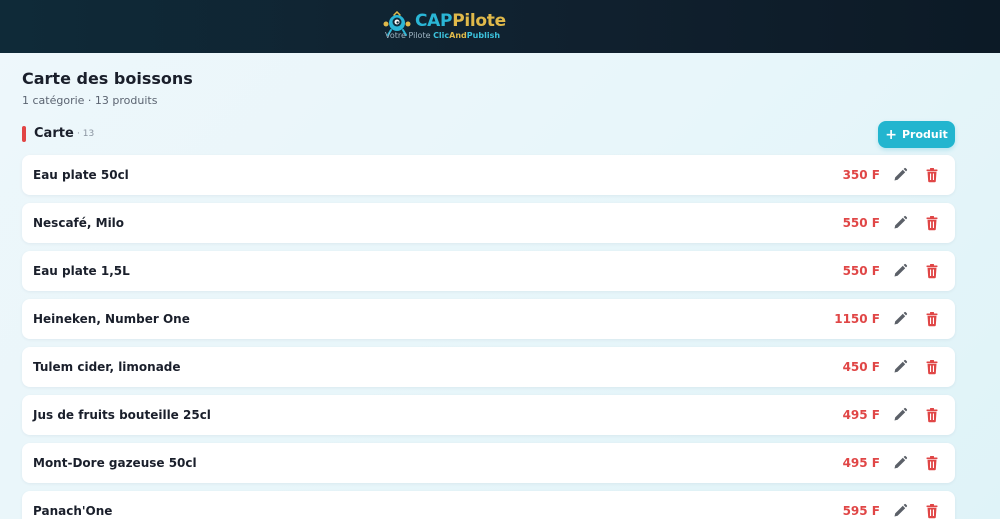 The height and width of the screenshot is (519, 1000). I want to click on logo-tagline-and: And, so click(458, 35).